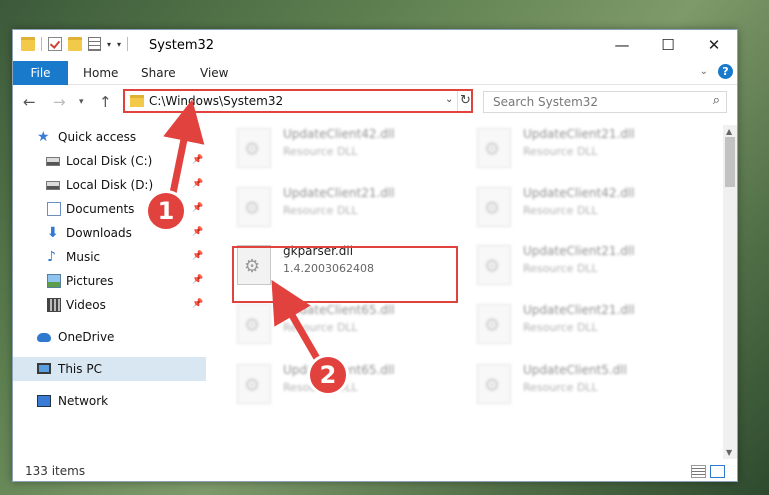  Describe the element at coordinates (54, 209) in the screenshot. I see `document-icon` at that location.